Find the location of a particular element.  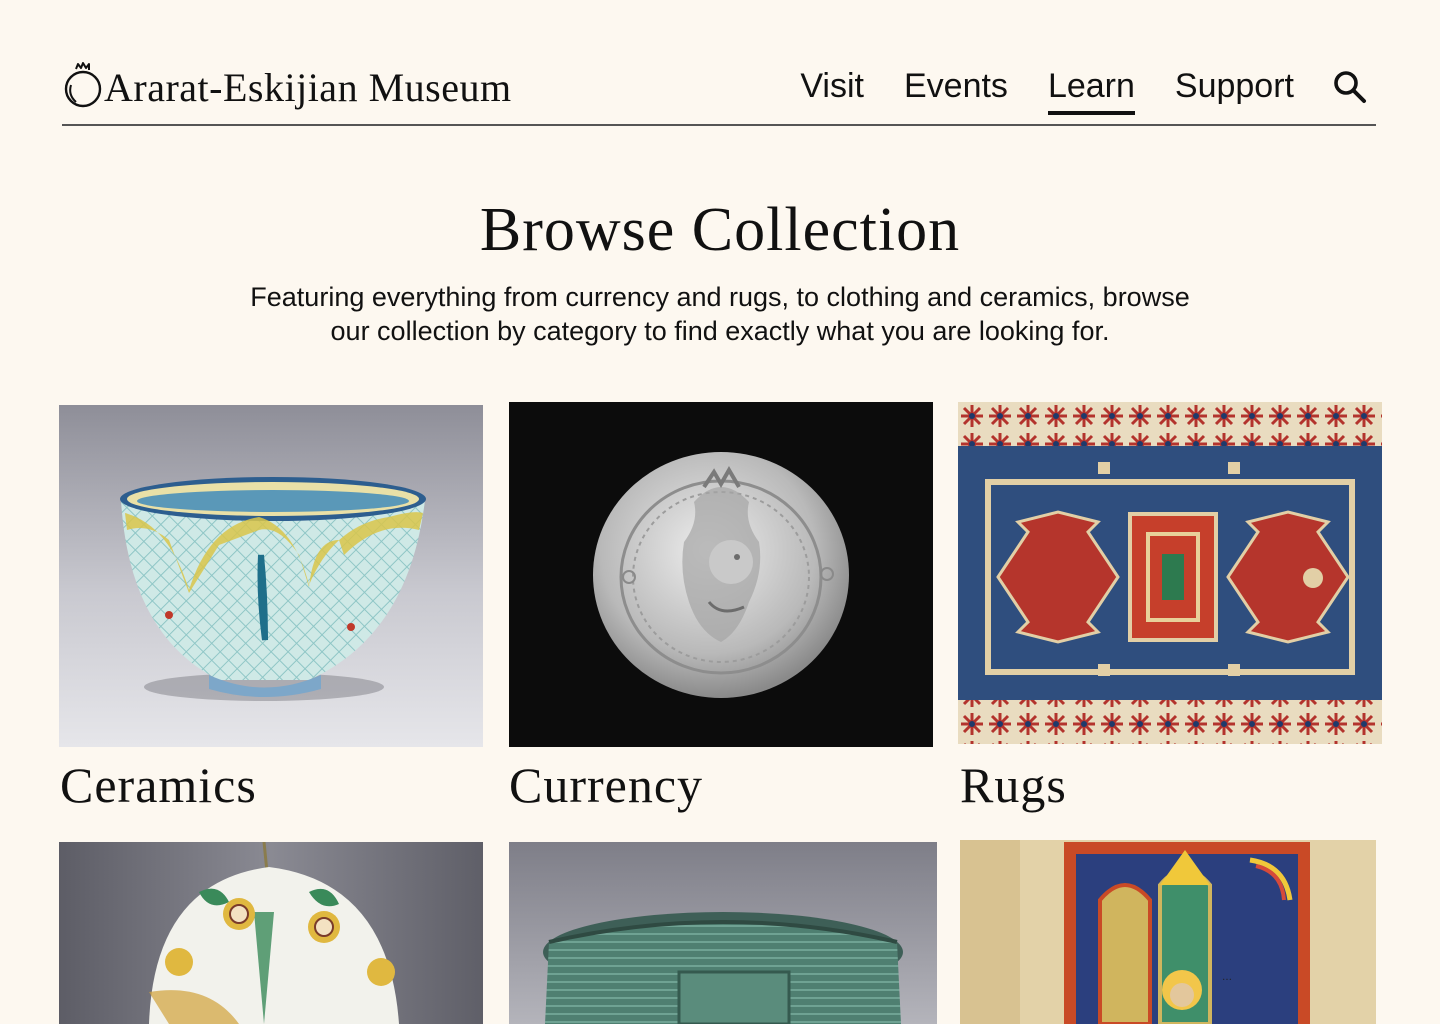

nav-visit: Visit is located at coordinates (832, 87).